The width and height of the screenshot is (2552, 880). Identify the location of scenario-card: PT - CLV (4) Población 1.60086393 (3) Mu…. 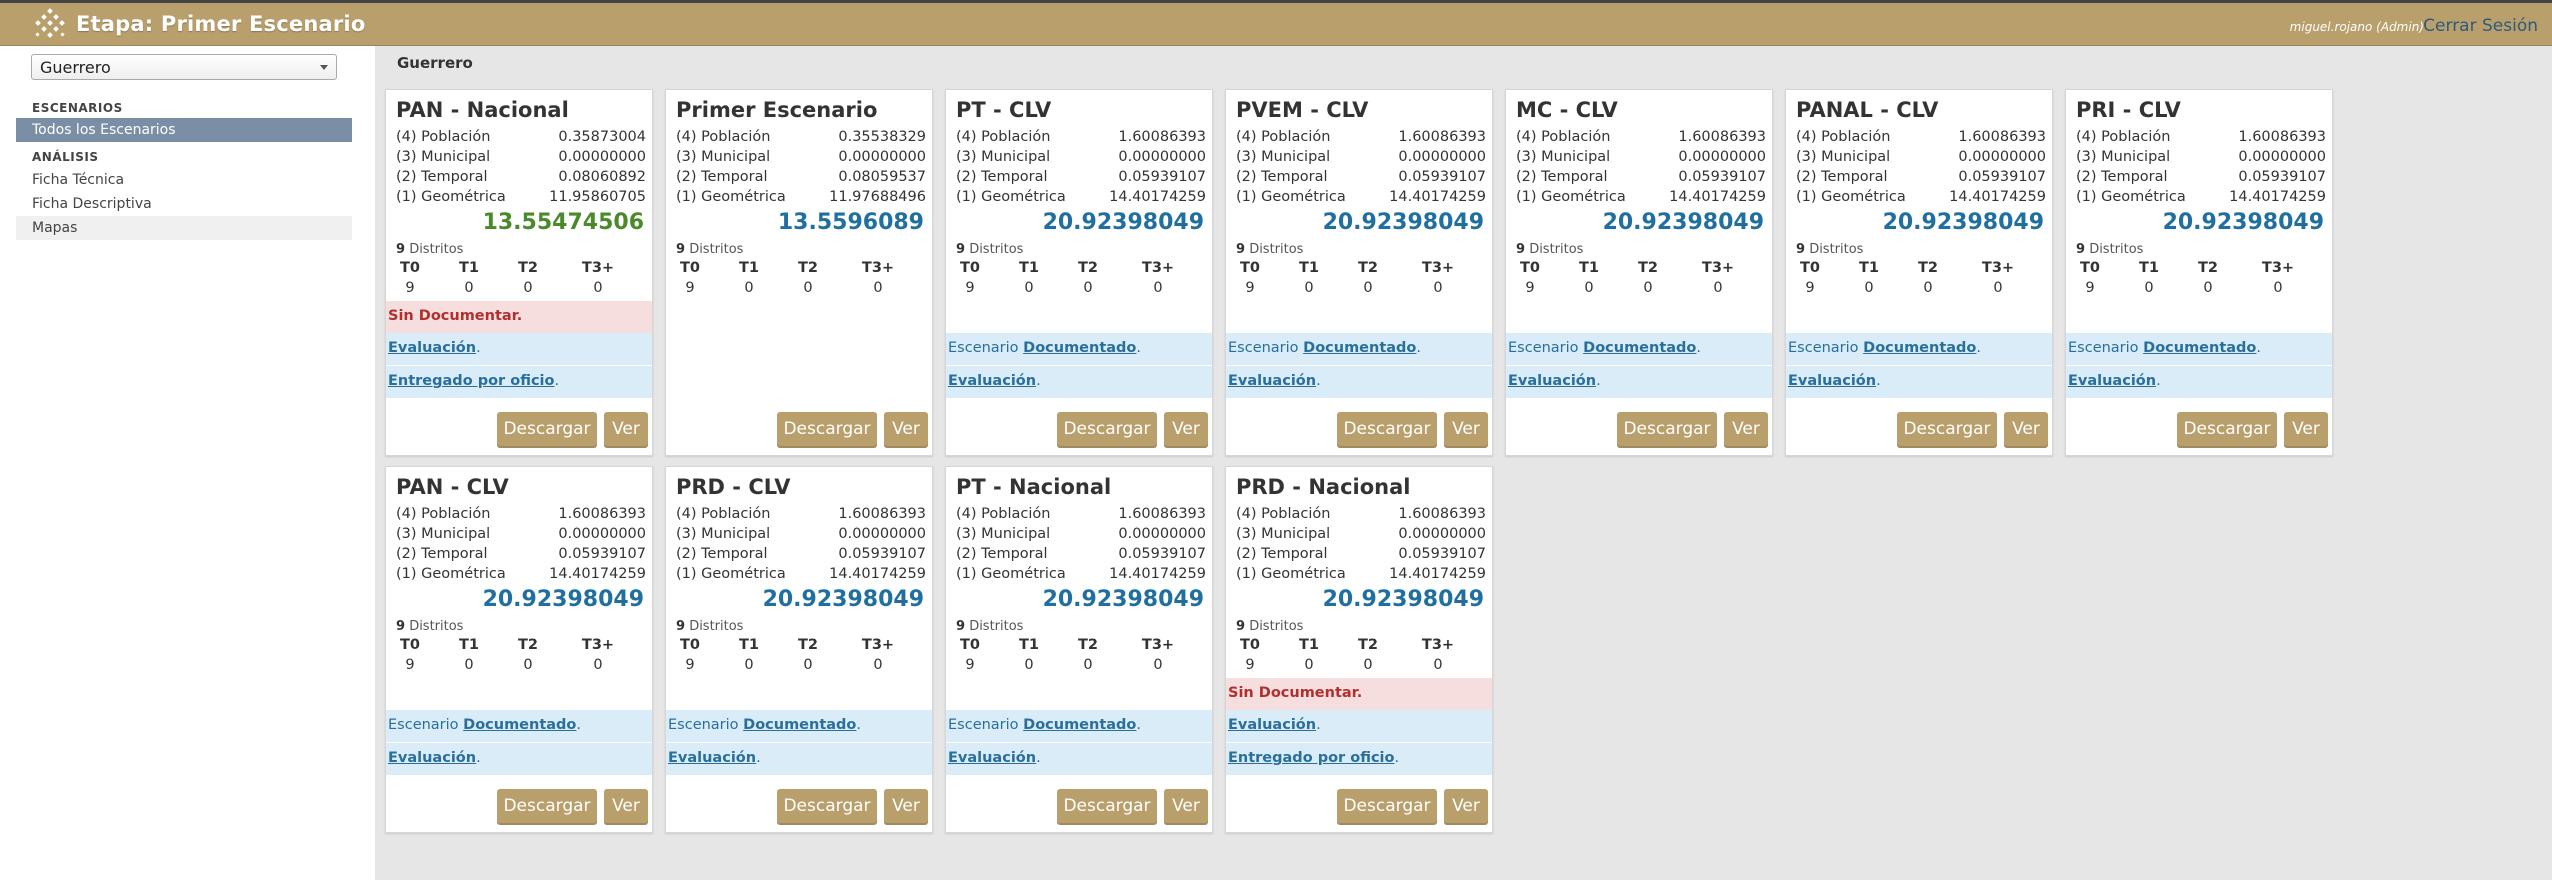
(1079, 272).